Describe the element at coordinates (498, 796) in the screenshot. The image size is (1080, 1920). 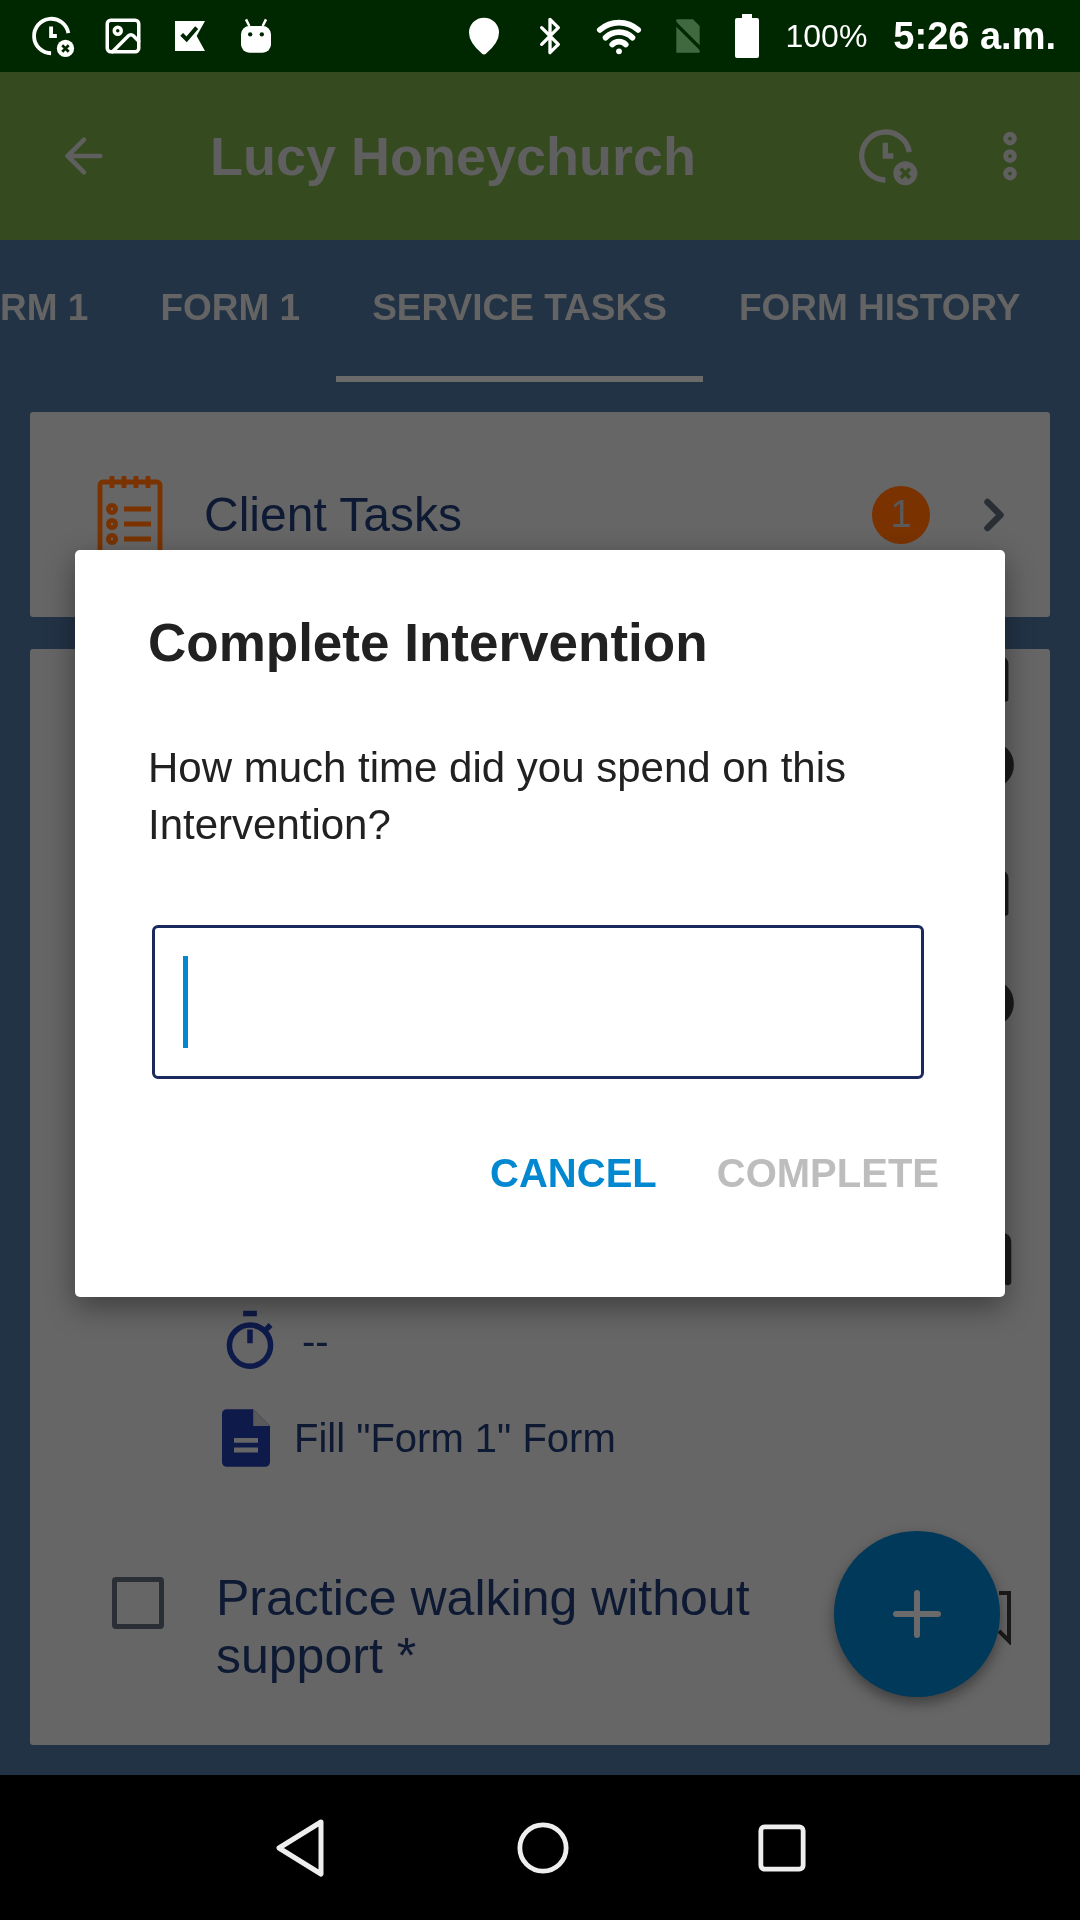
I see `dialog-message: How much time did you spend on this Intervention?` at that location.